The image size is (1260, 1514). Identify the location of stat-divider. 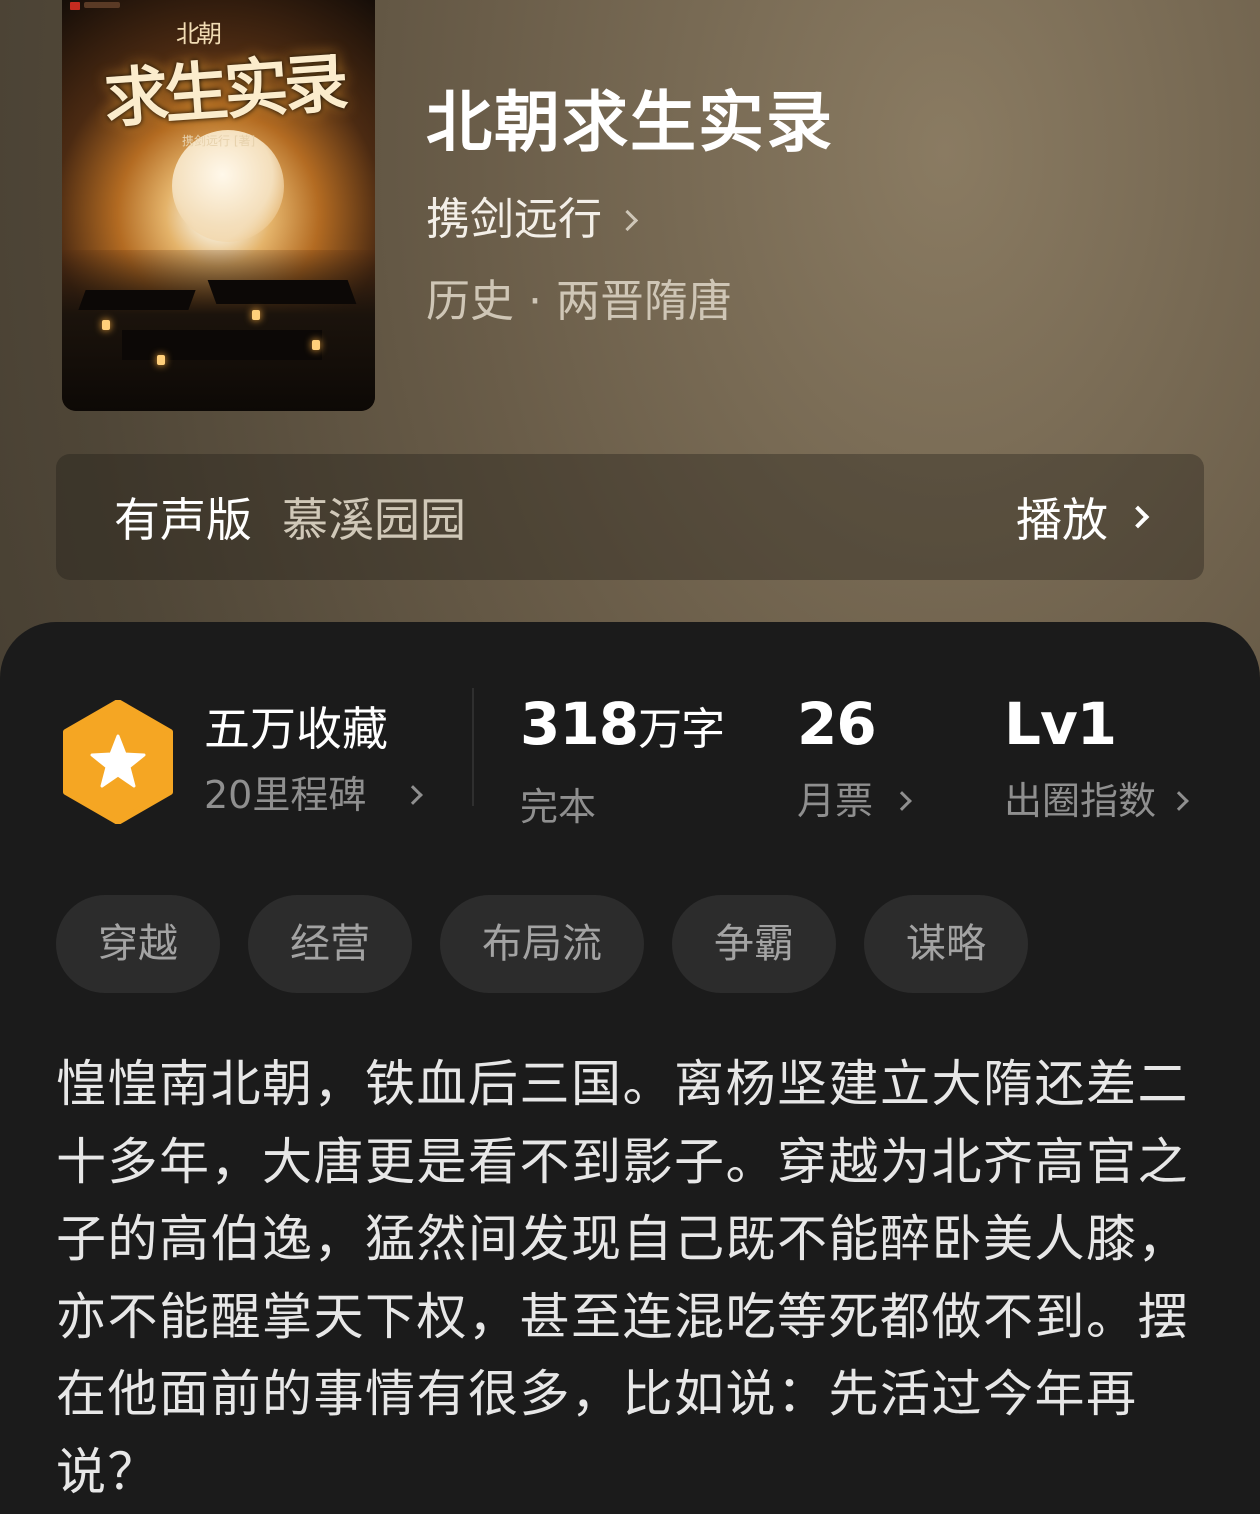
(473, 747).